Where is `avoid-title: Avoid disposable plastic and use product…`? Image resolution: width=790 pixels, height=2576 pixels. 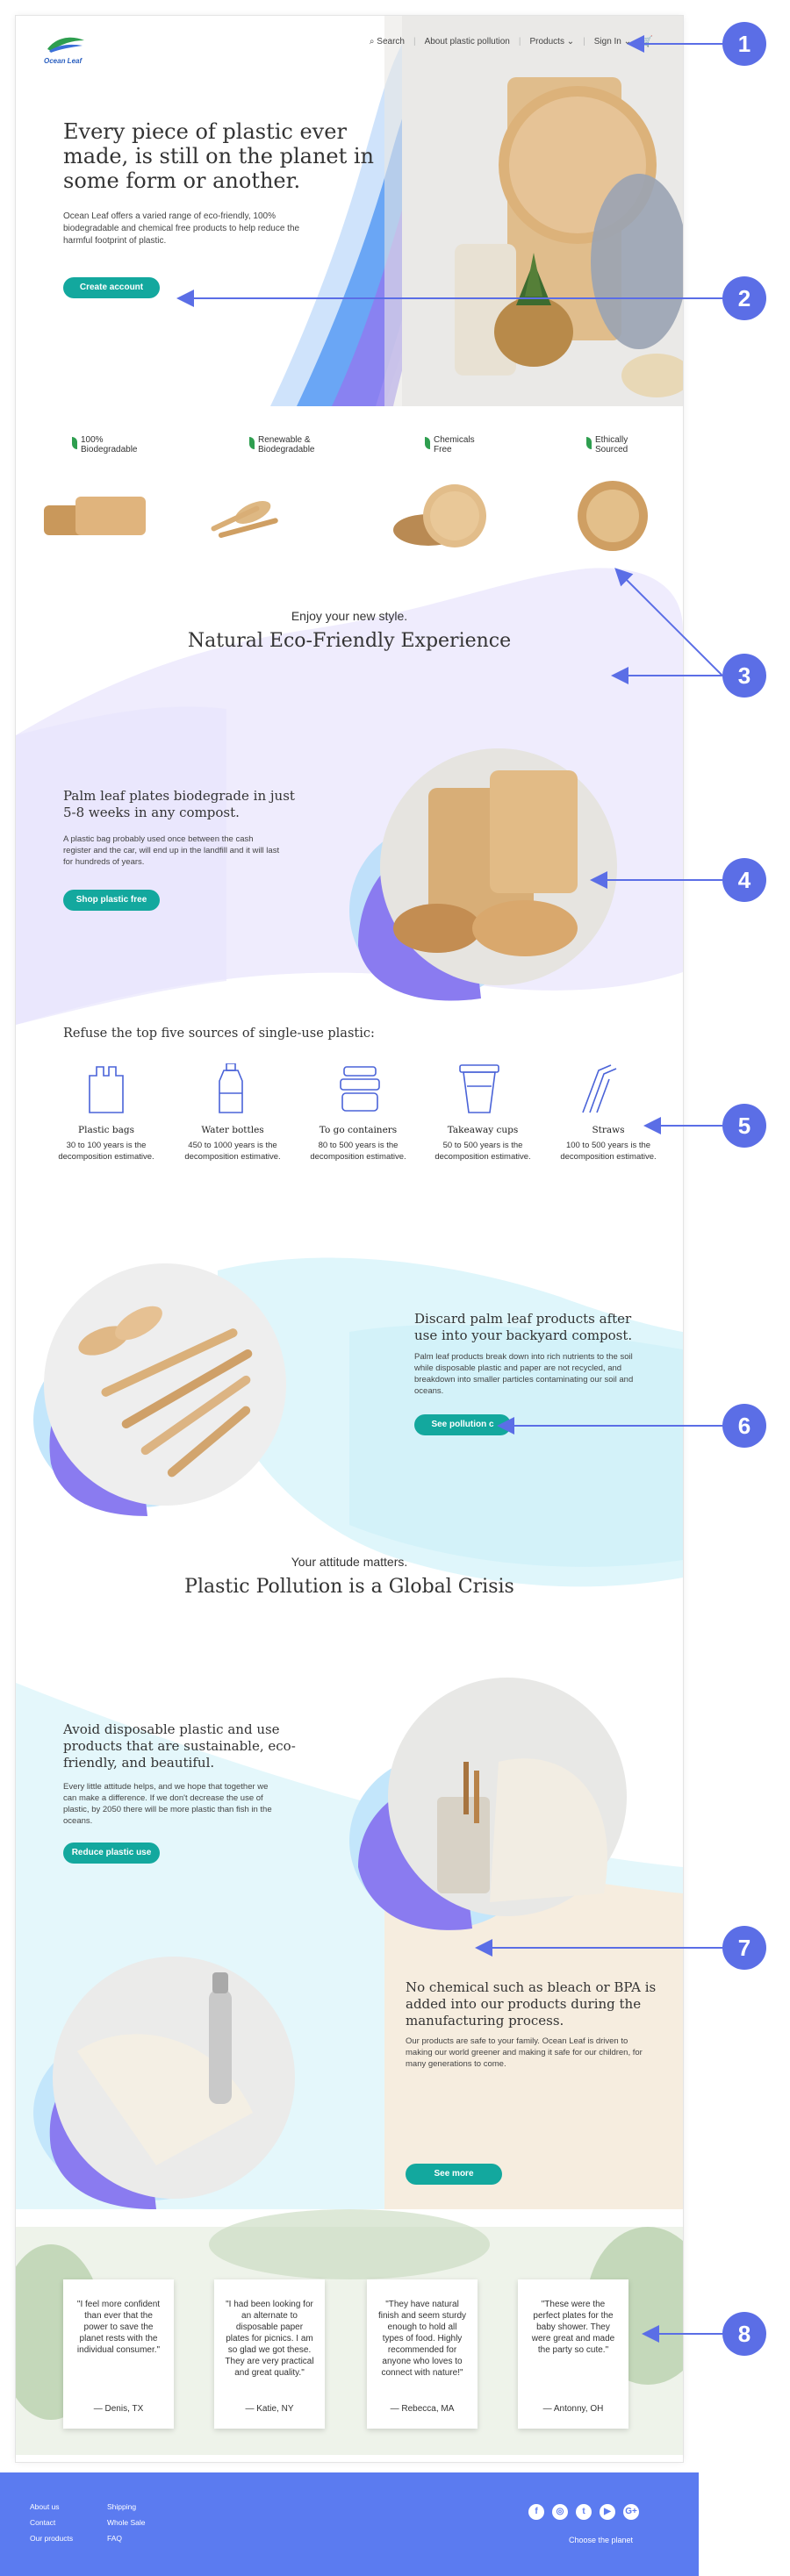
avoid-title: Avoid disposable plastic and use product… is located at coordinates (179, 1746).